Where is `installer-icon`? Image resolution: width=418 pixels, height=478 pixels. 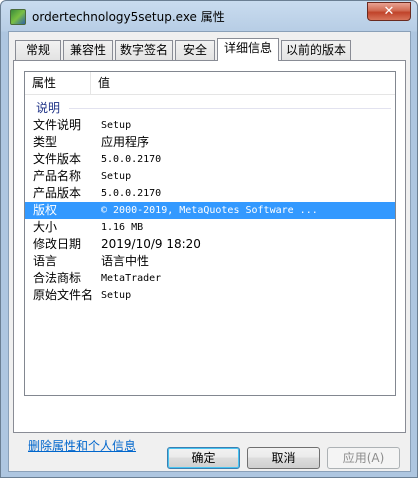 installer-icon is located at coordinates (18, 17).